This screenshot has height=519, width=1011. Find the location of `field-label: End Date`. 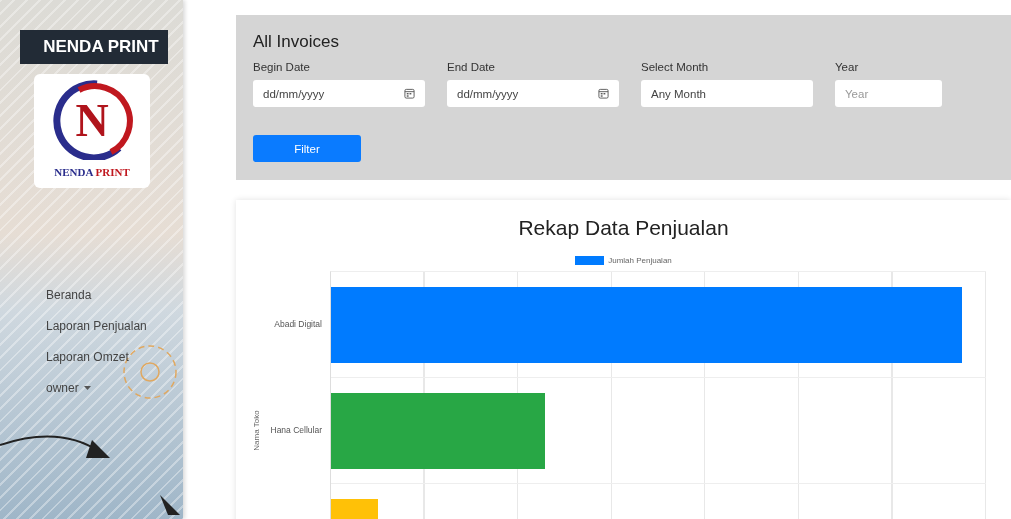

field-label: End Date is located at coordinates (471, 67).